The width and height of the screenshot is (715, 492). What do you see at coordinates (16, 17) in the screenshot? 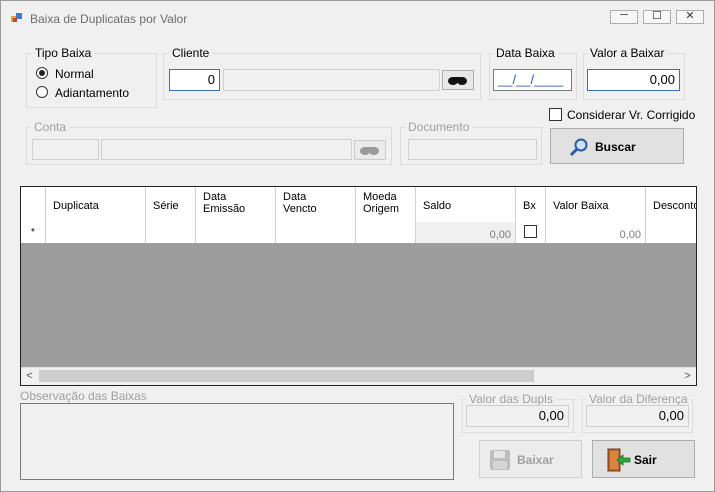
I see `app-icon` at bounding box center [16, 17].